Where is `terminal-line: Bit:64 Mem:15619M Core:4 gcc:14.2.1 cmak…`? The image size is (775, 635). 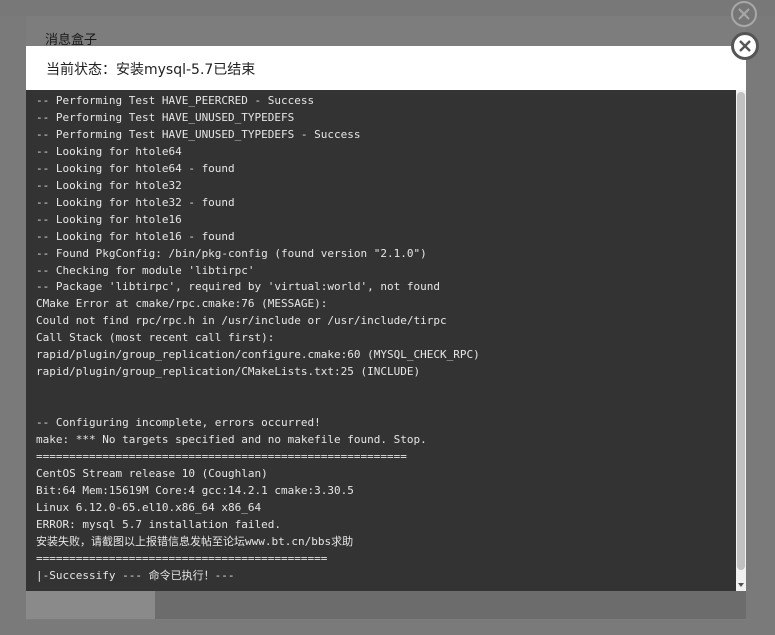 terminal-line: Bit:64 Mem:15619M Core:4 gcc:14.2.1 cmak… is located at coordinates (195, 490).